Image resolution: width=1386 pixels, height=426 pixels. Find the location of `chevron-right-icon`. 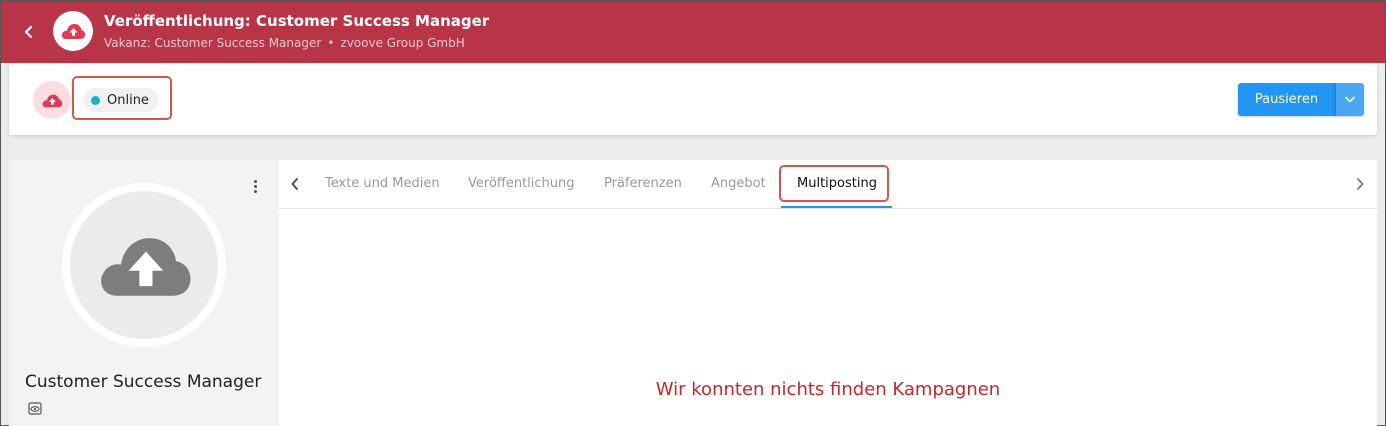

chevron-right-icon is located at coordinates (1360, 184).